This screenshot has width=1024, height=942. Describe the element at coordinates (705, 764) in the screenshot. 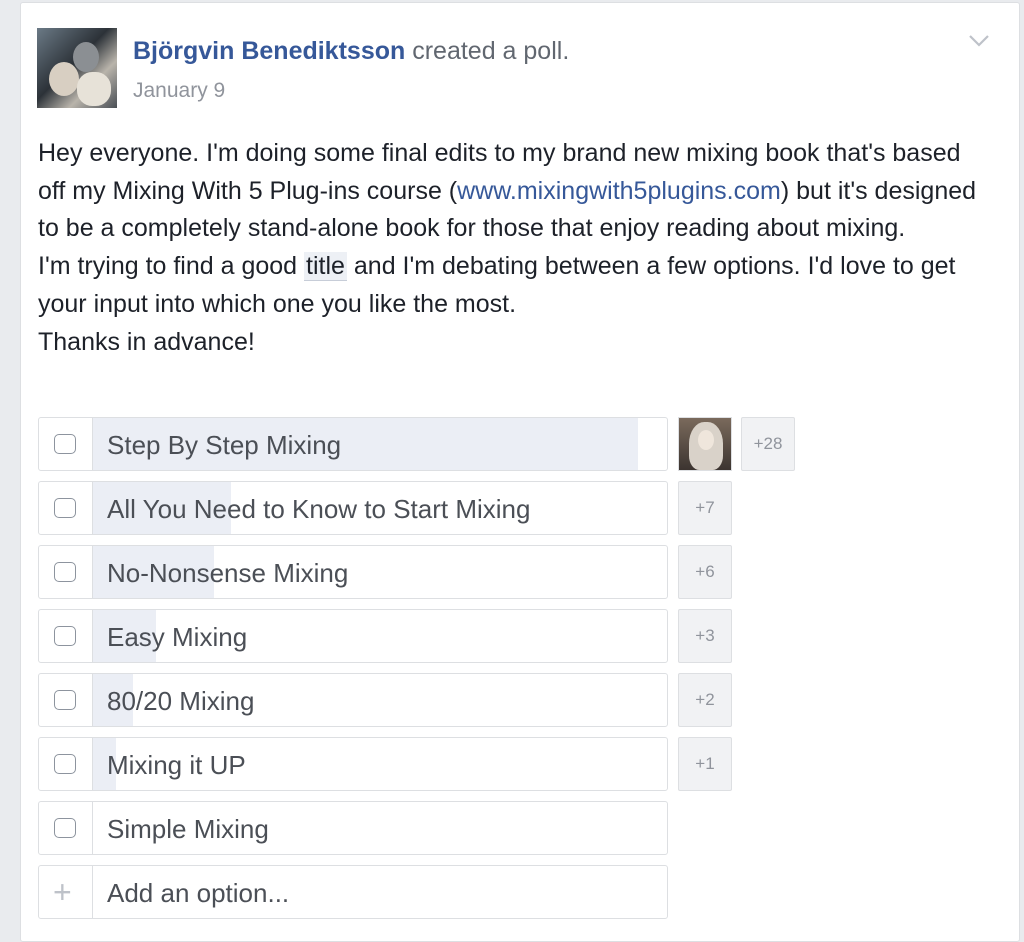

I see `voter-count-badge: +1` at that location.